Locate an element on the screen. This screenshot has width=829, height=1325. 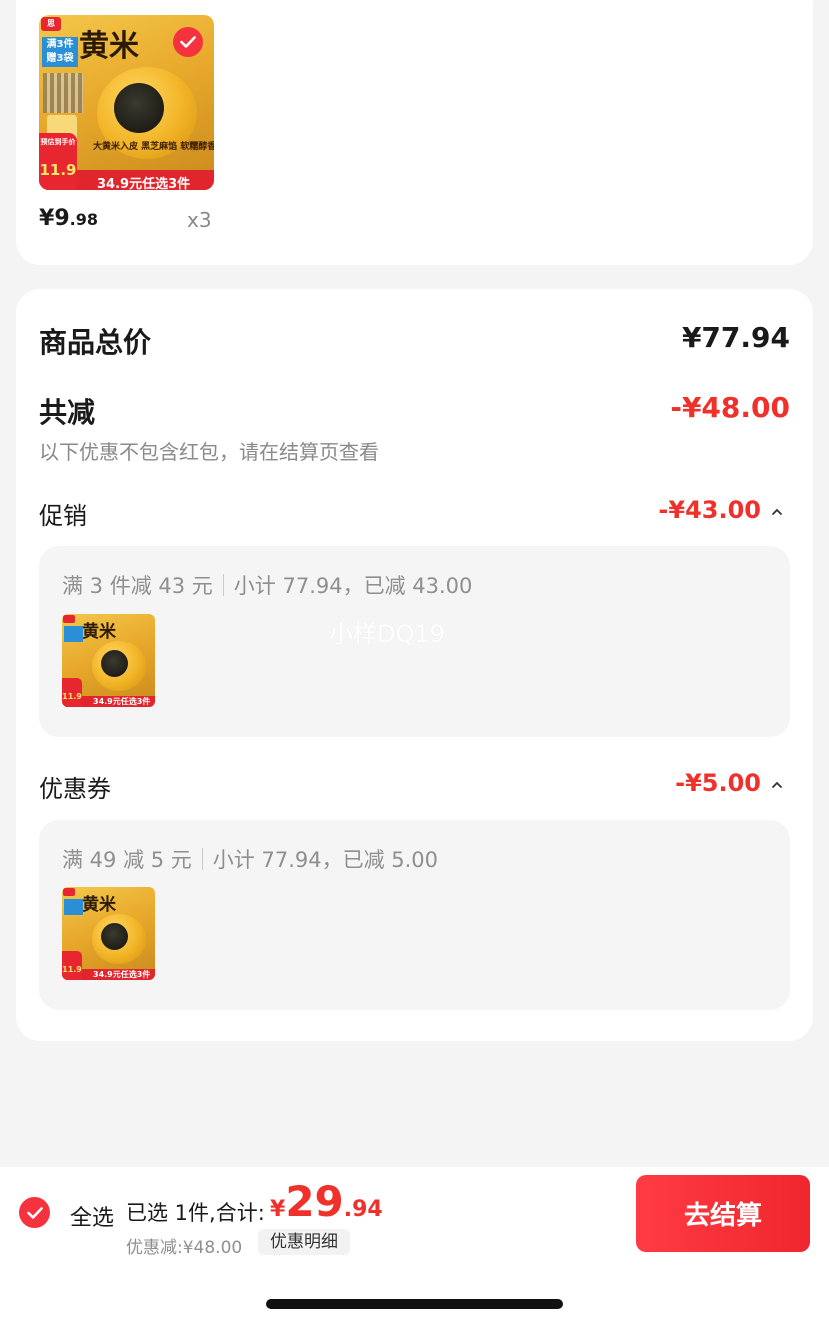
discount-note: 以下优惠不包含红包，请在结算页查看 is located at coordinates (209, 452).